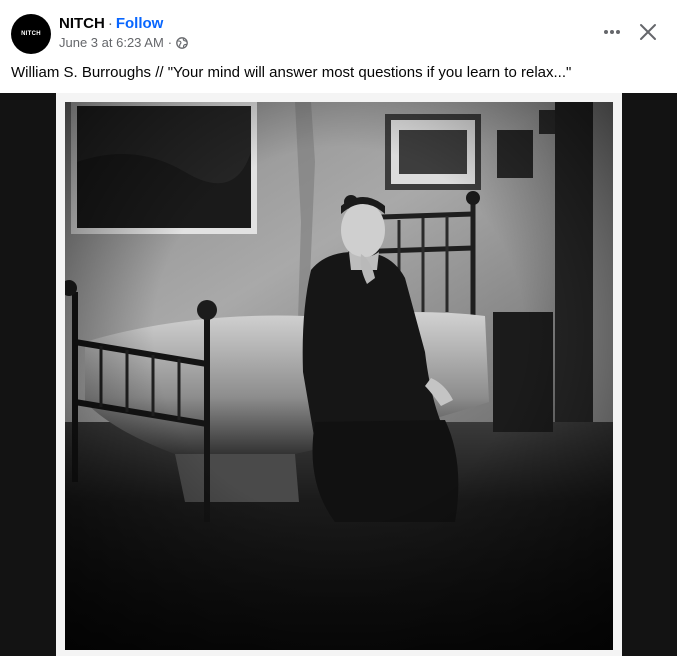 The width and height of the screenshot is (677, 656). I want to click on page-avatar: NITCH, so click(31, 34).